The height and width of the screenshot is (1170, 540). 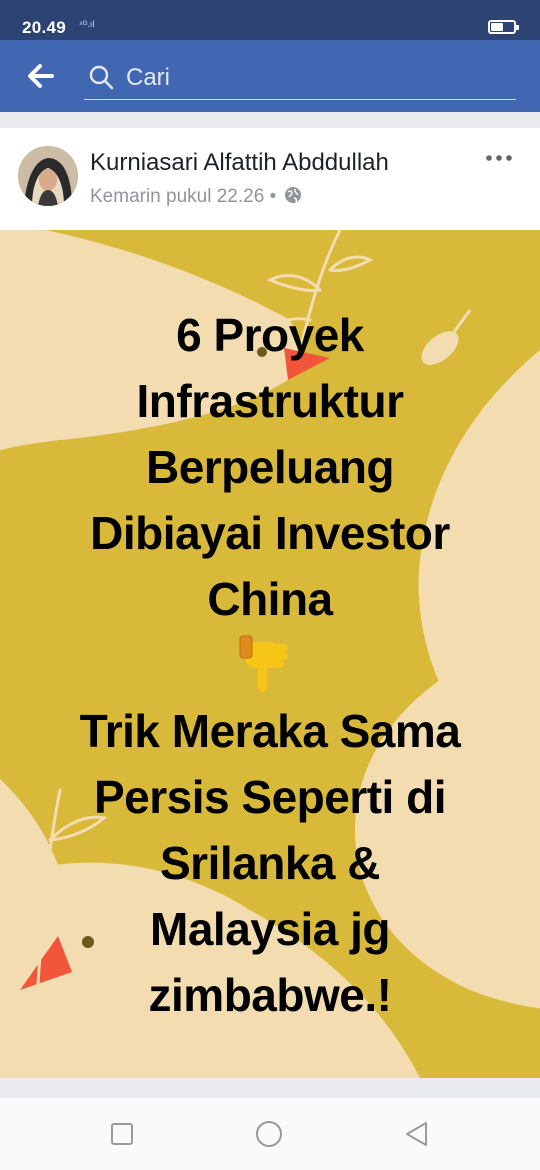 I want to click on body-line: Malaysia jg, so click(x=270, y=929).